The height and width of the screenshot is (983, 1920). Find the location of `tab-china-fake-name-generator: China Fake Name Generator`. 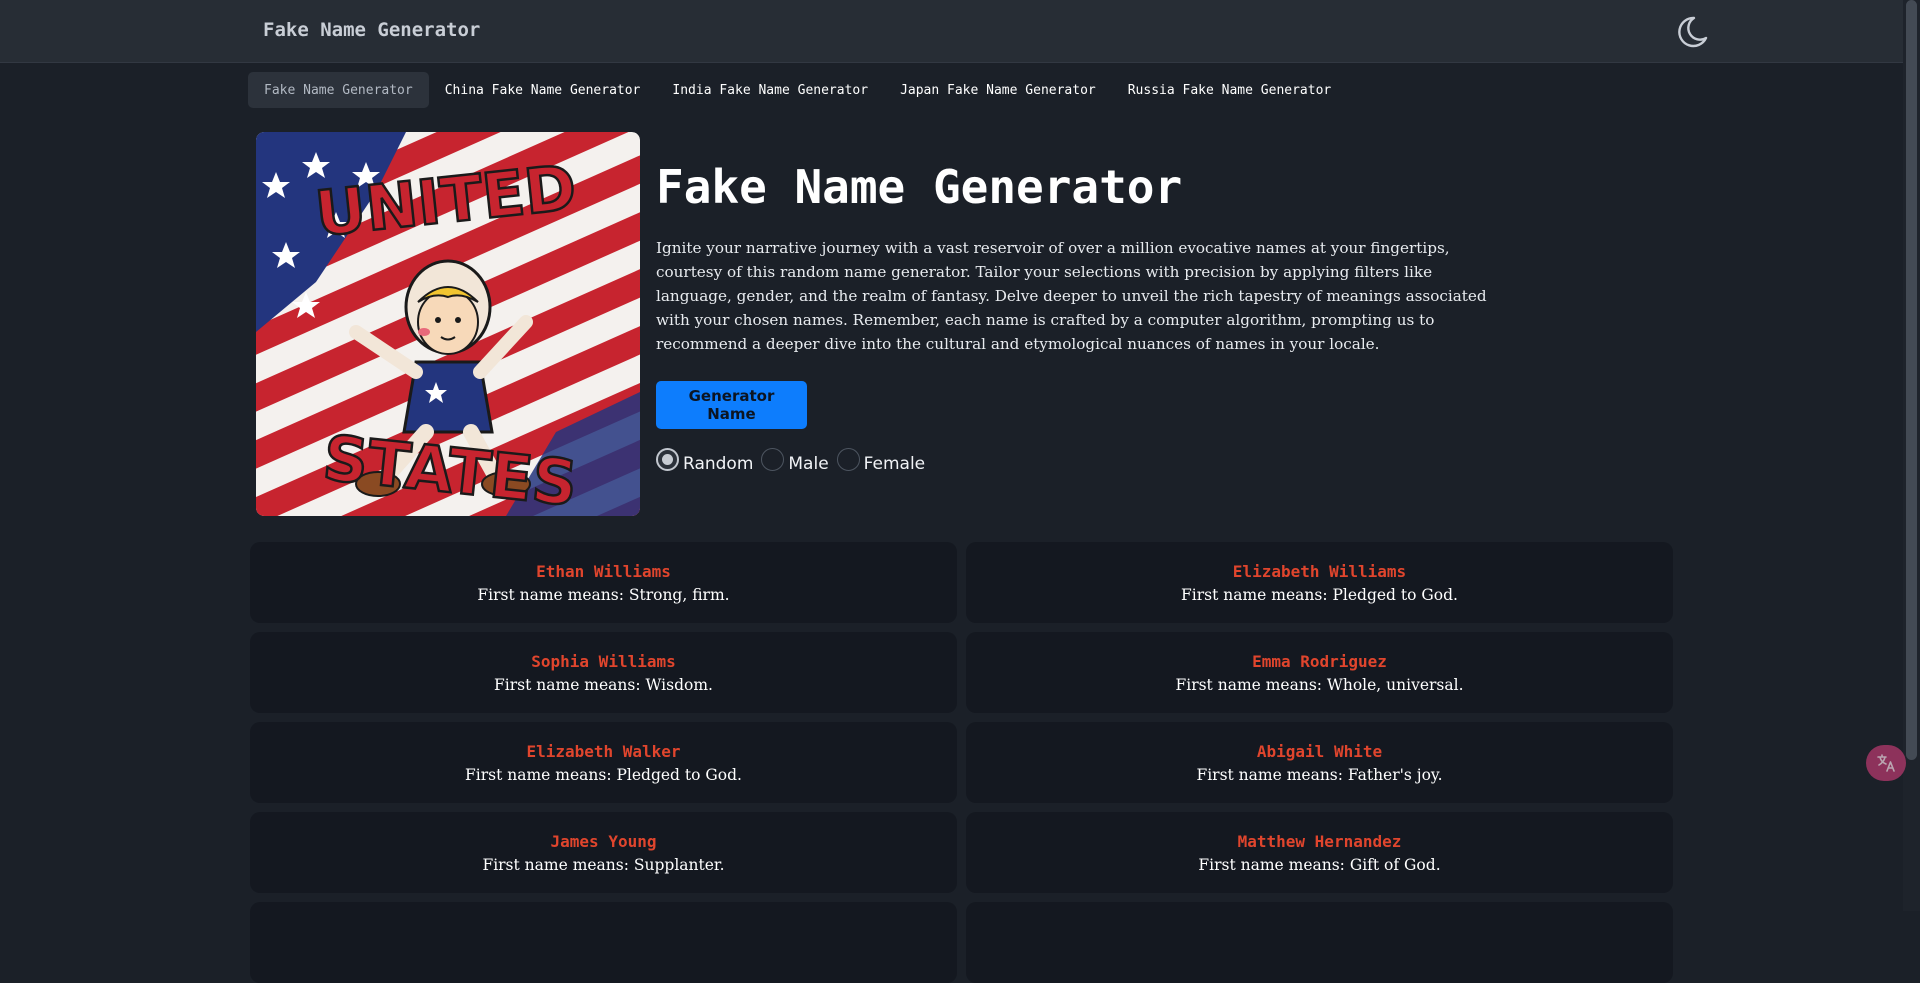

tab-china-fake-name-generator: China Fake Name Generator is located at coordinates (543, 90).